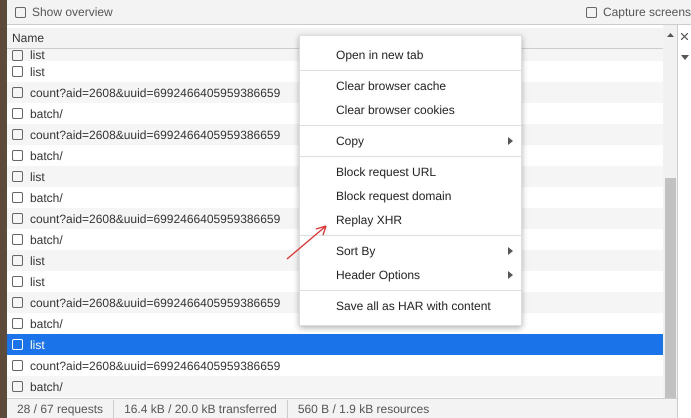 Image resolution: width=691 pixels, height=418 pixels. What do you see at coordinates (72, 12) in the screenshot?
I see `checkbox-label: Show overview` at bounding box center [72, 12].